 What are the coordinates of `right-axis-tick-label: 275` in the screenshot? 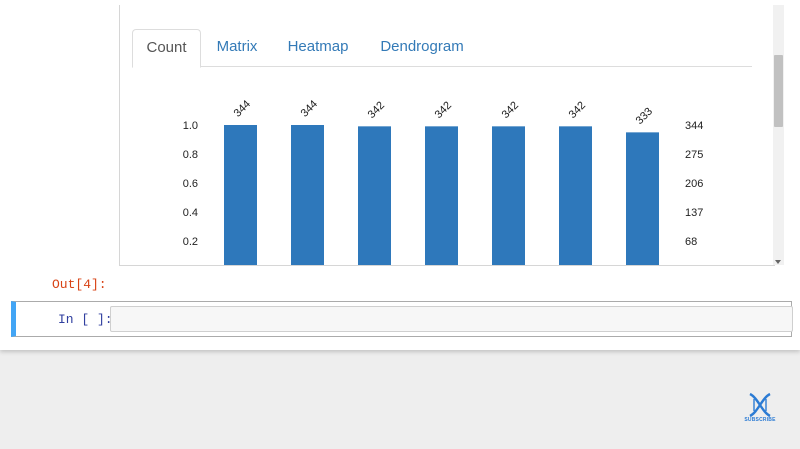 It's located at (694, 155).